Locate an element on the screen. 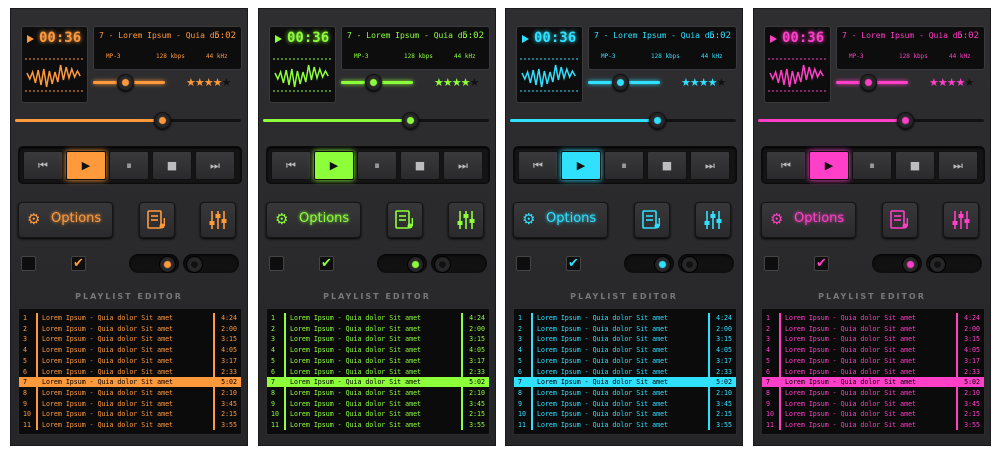 This screenshot has width=1000, height=450. playlist-row: 8 Lorem Ipsum - Quia dolor Sit amet 2:10 is located at coordinates (873, 393).